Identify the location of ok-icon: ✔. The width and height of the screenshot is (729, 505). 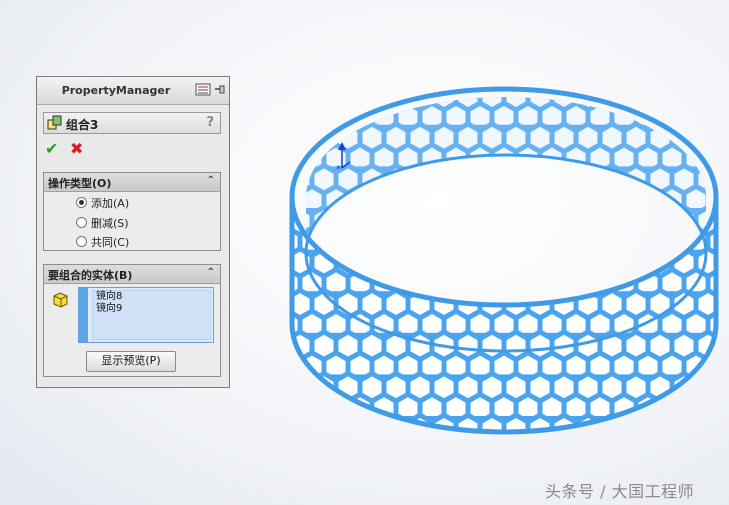
(51, 148).